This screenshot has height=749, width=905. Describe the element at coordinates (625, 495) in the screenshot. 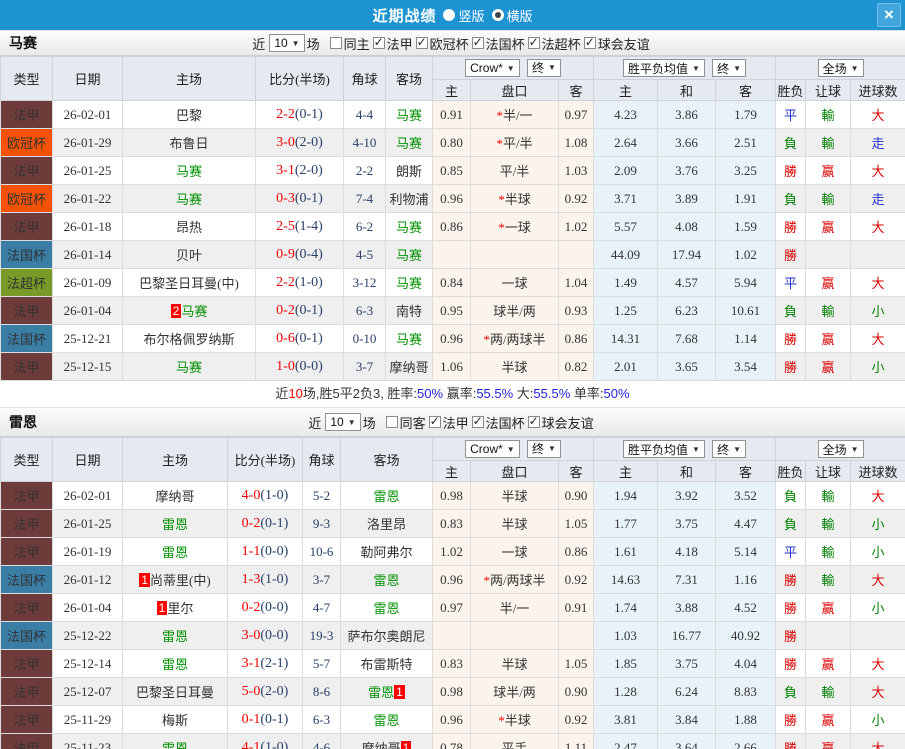

I see `cell-avg-home: 1.94` at that location.